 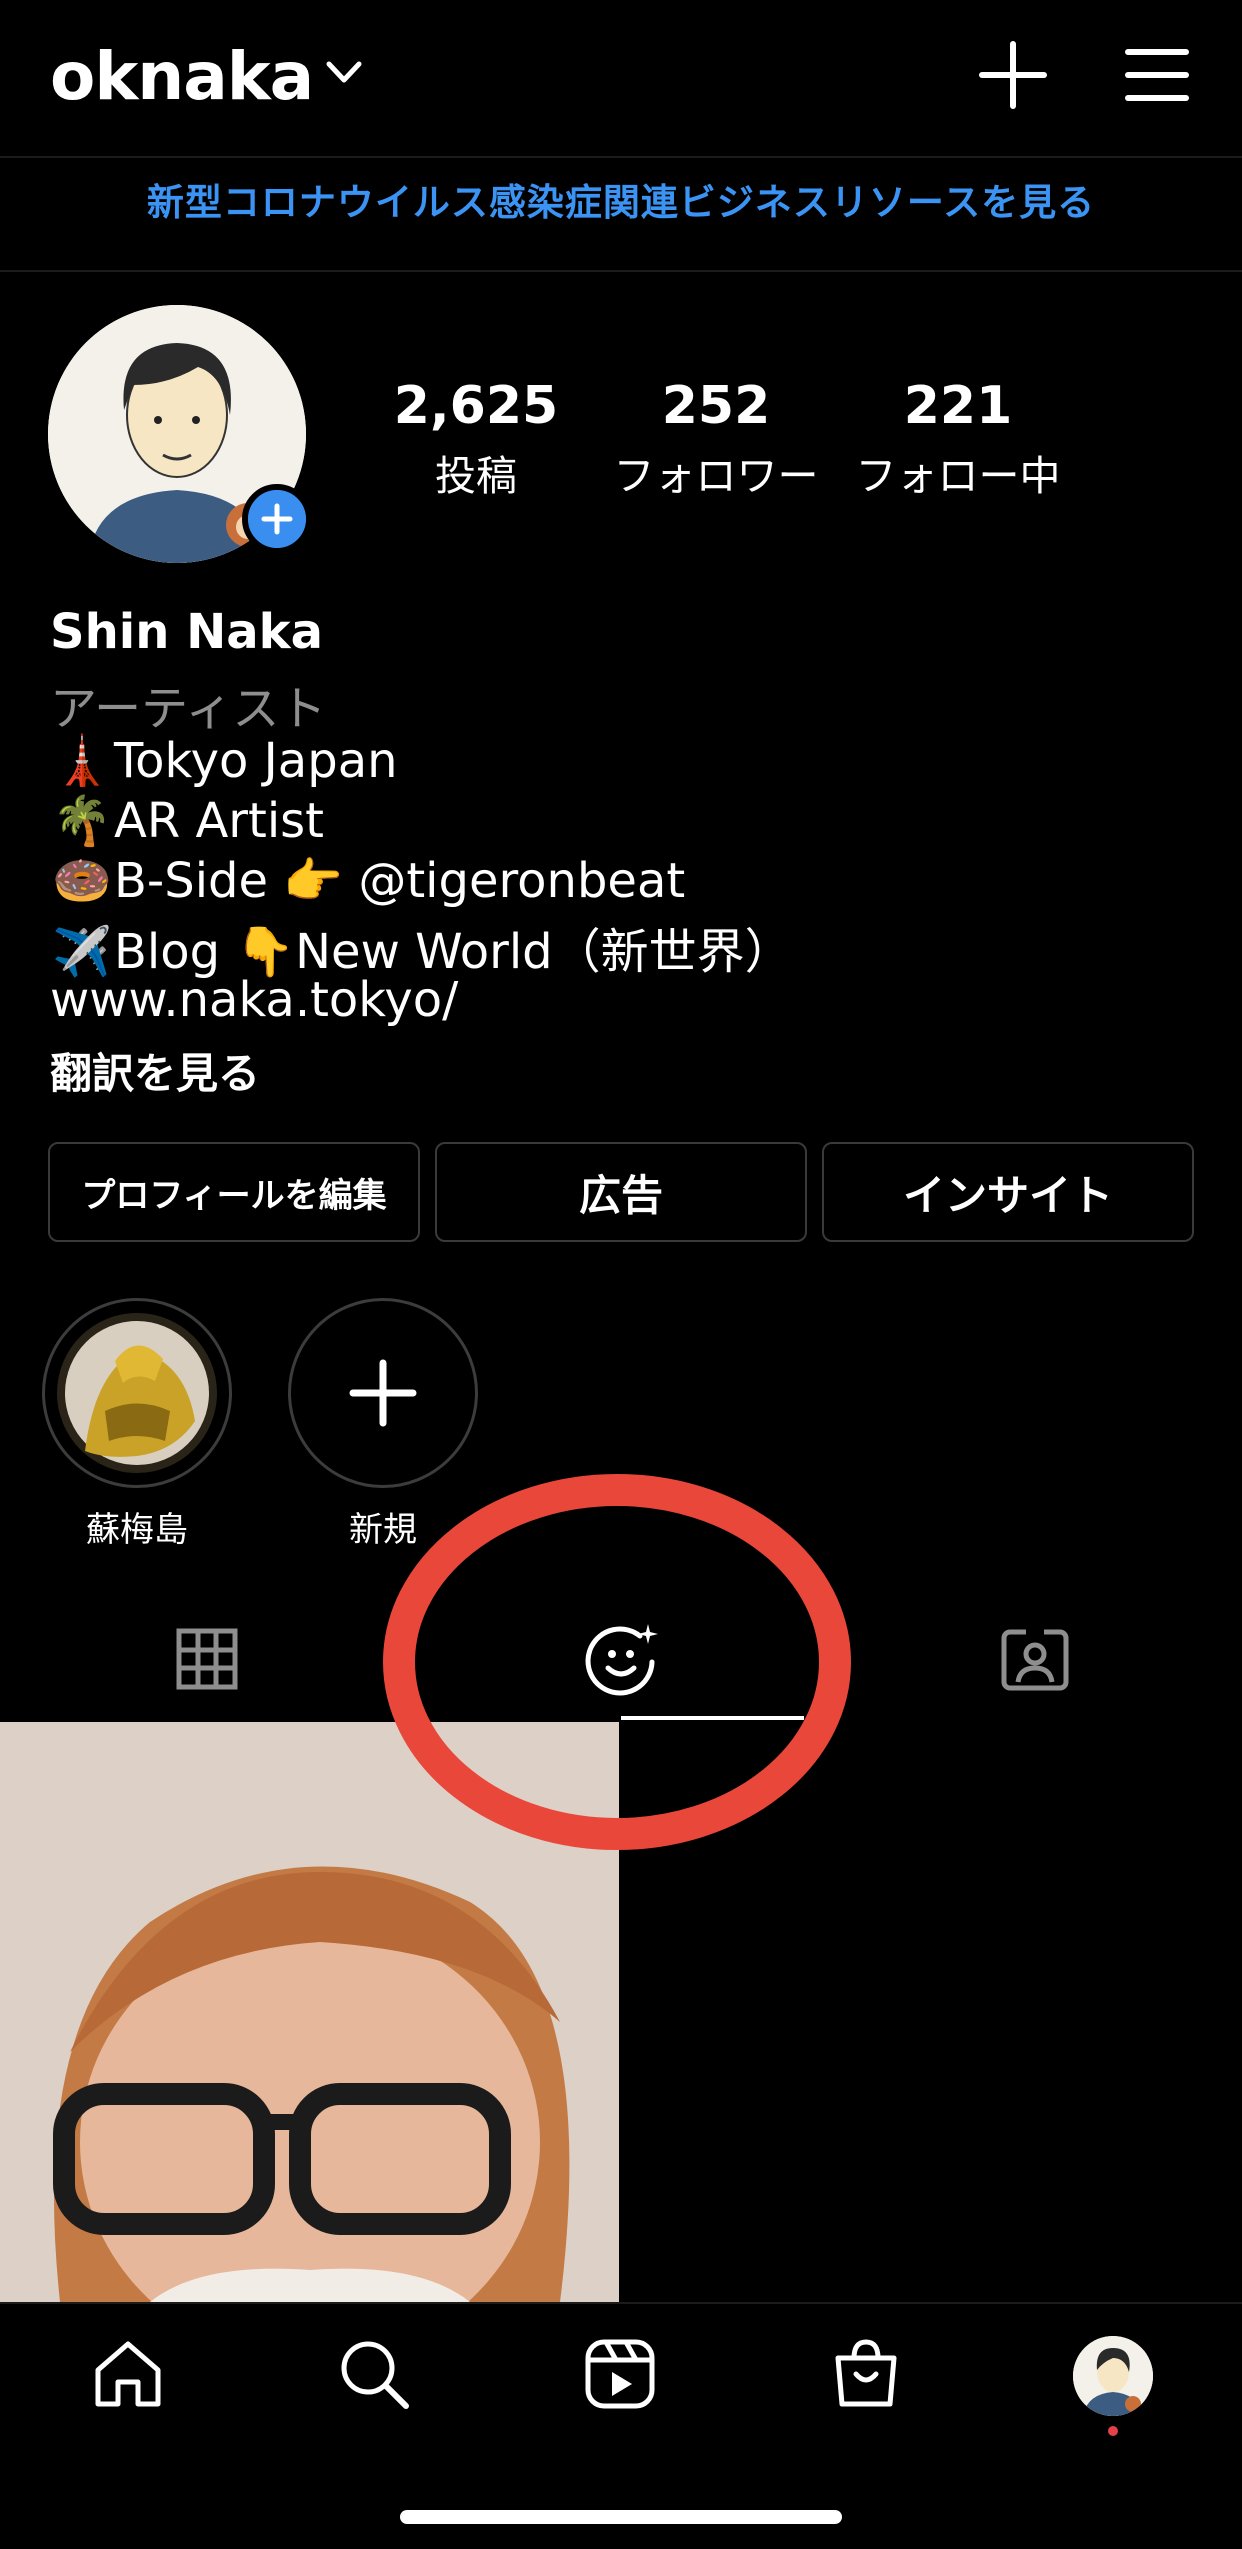 I want to click on avatar-illustration, so click(x=1113, y=2376).